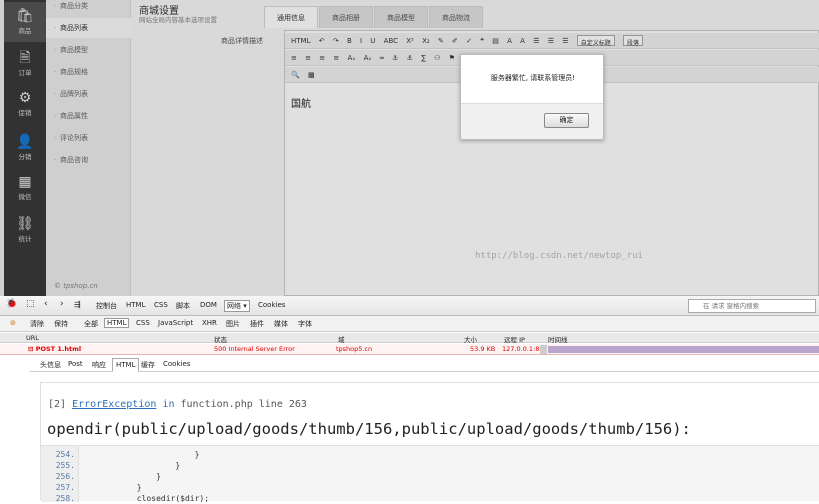 This screenshot has height=504, width=819. Describe the element at coordinates (114, 404) in the screenshot. I see `error-class-link: ErrorException` at that location.